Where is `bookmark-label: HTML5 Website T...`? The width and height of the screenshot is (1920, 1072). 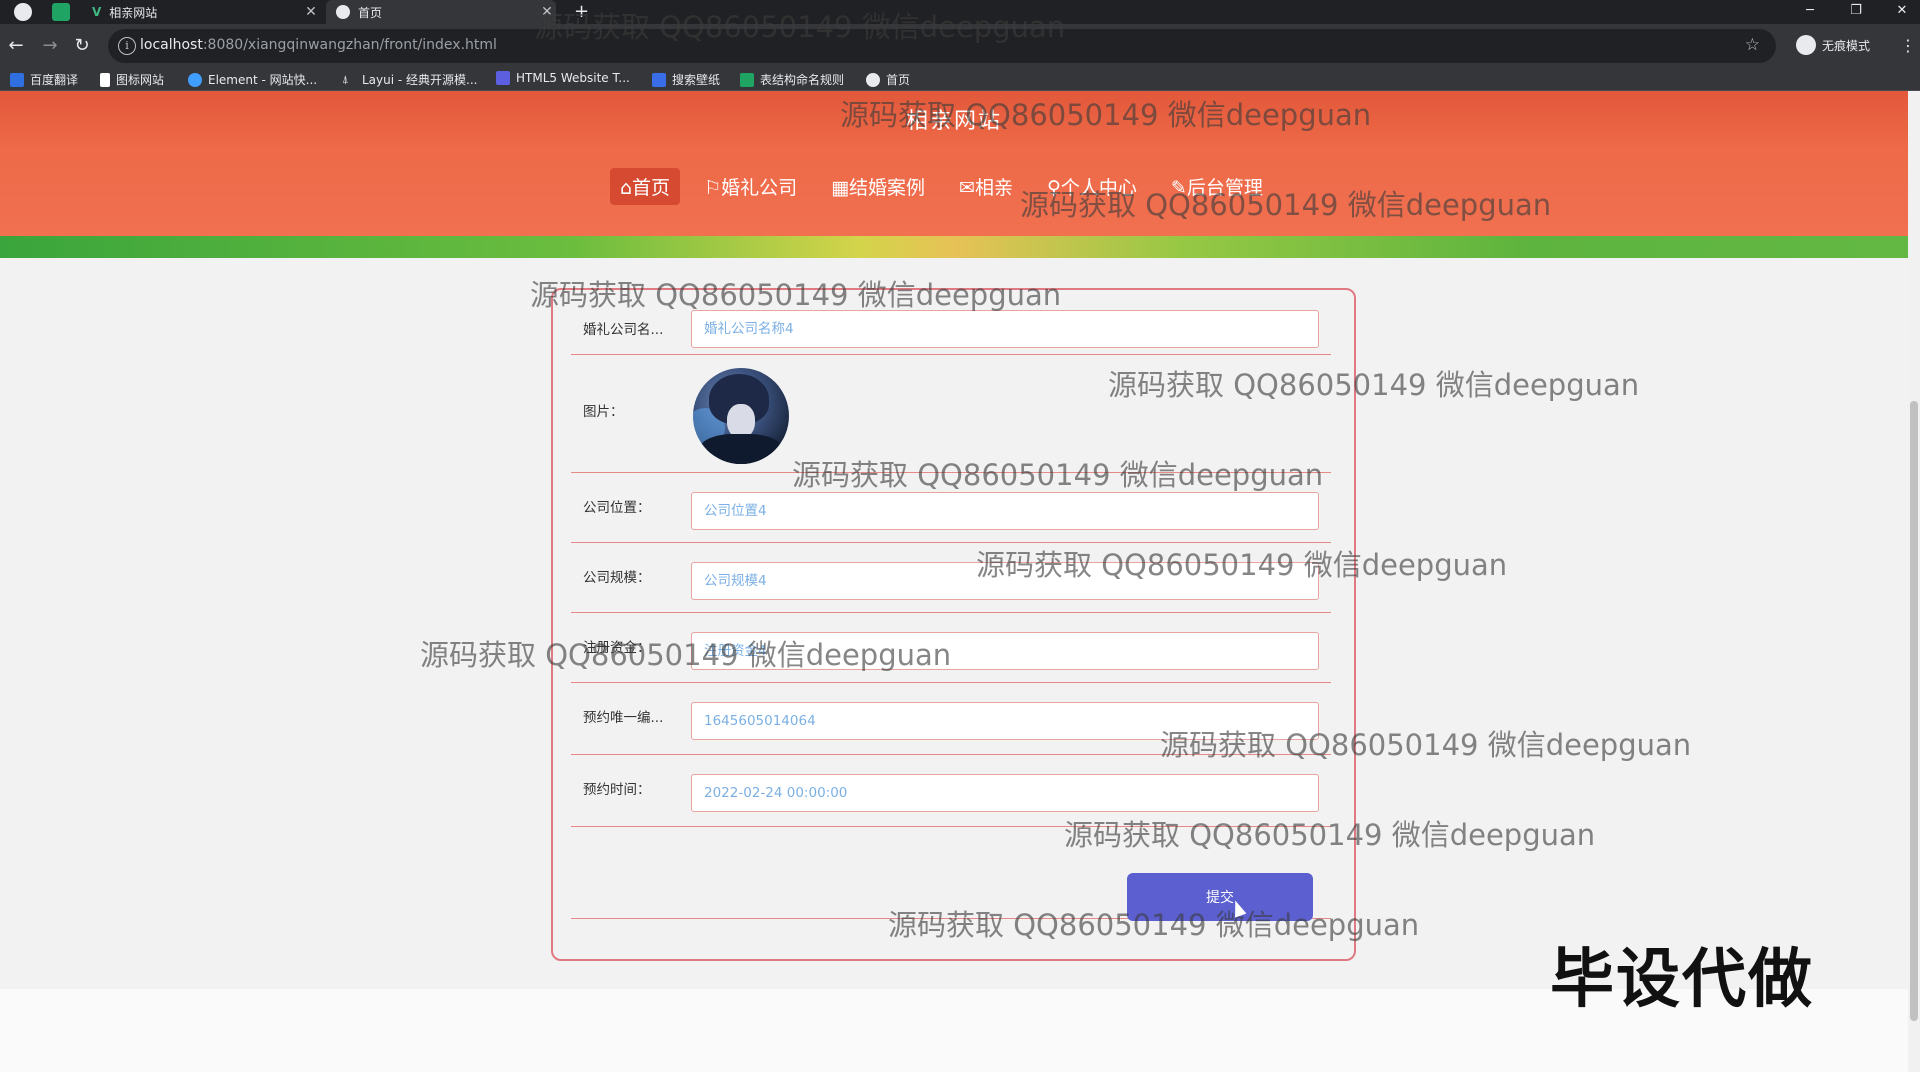 bookmark-label: HTML5 Website T... is located at coordinates (573, 78).